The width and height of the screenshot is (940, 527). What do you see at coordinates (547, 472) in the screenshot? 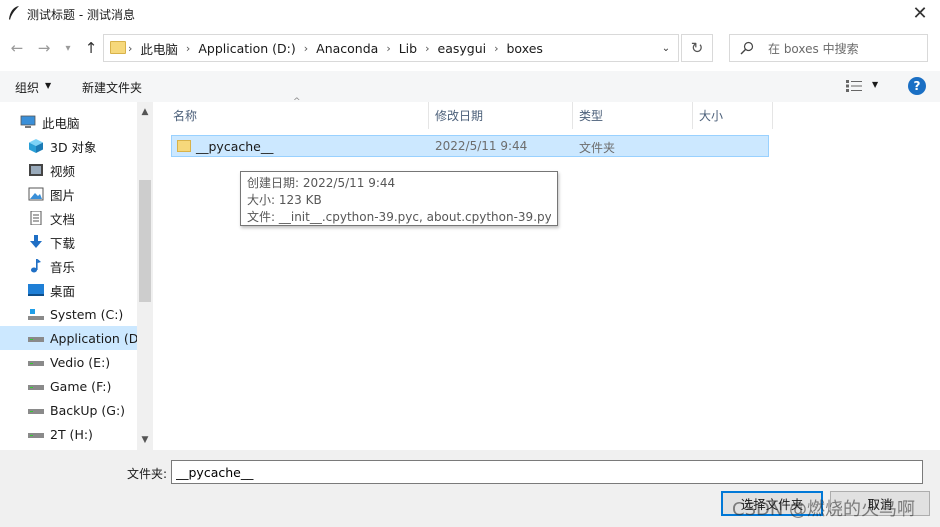
I see `filename-input` at bounding box center [547, 472].